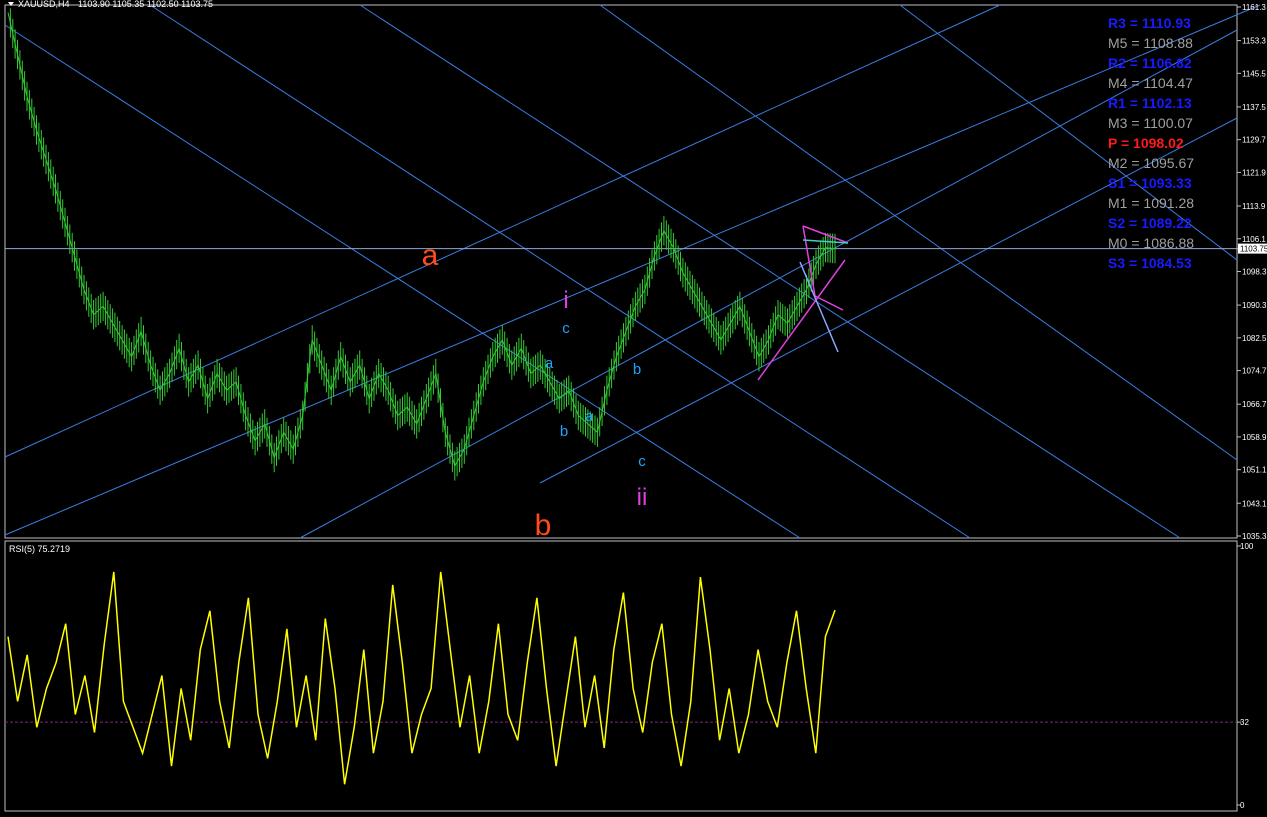 Image resolution: width=1267 pixels, height=817 pixels. I want to click on pivot-label: S2 = 1089.22, so click(1150, 223).